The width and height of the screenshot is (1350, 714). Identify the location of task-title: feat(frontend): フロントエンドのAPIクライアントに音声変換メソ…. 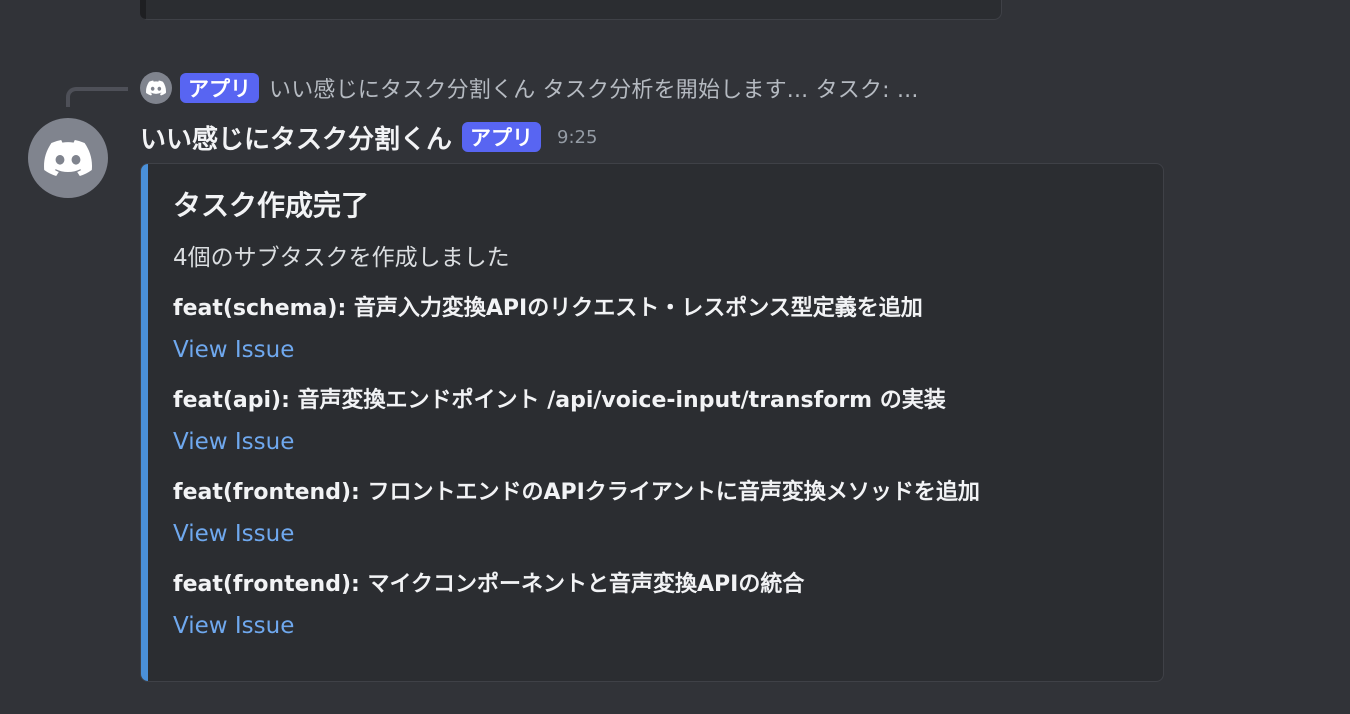
(576, 492).